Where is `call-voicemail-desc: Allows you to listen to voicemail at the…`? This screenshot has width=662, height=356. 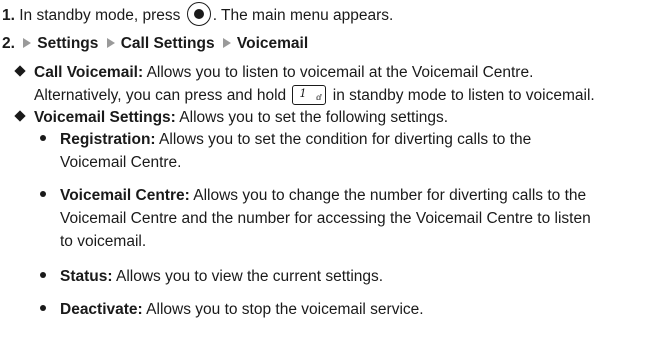 call-voicemail-desc: Allows you to listen to voicemail at the… is located at coordinates (338, 72).